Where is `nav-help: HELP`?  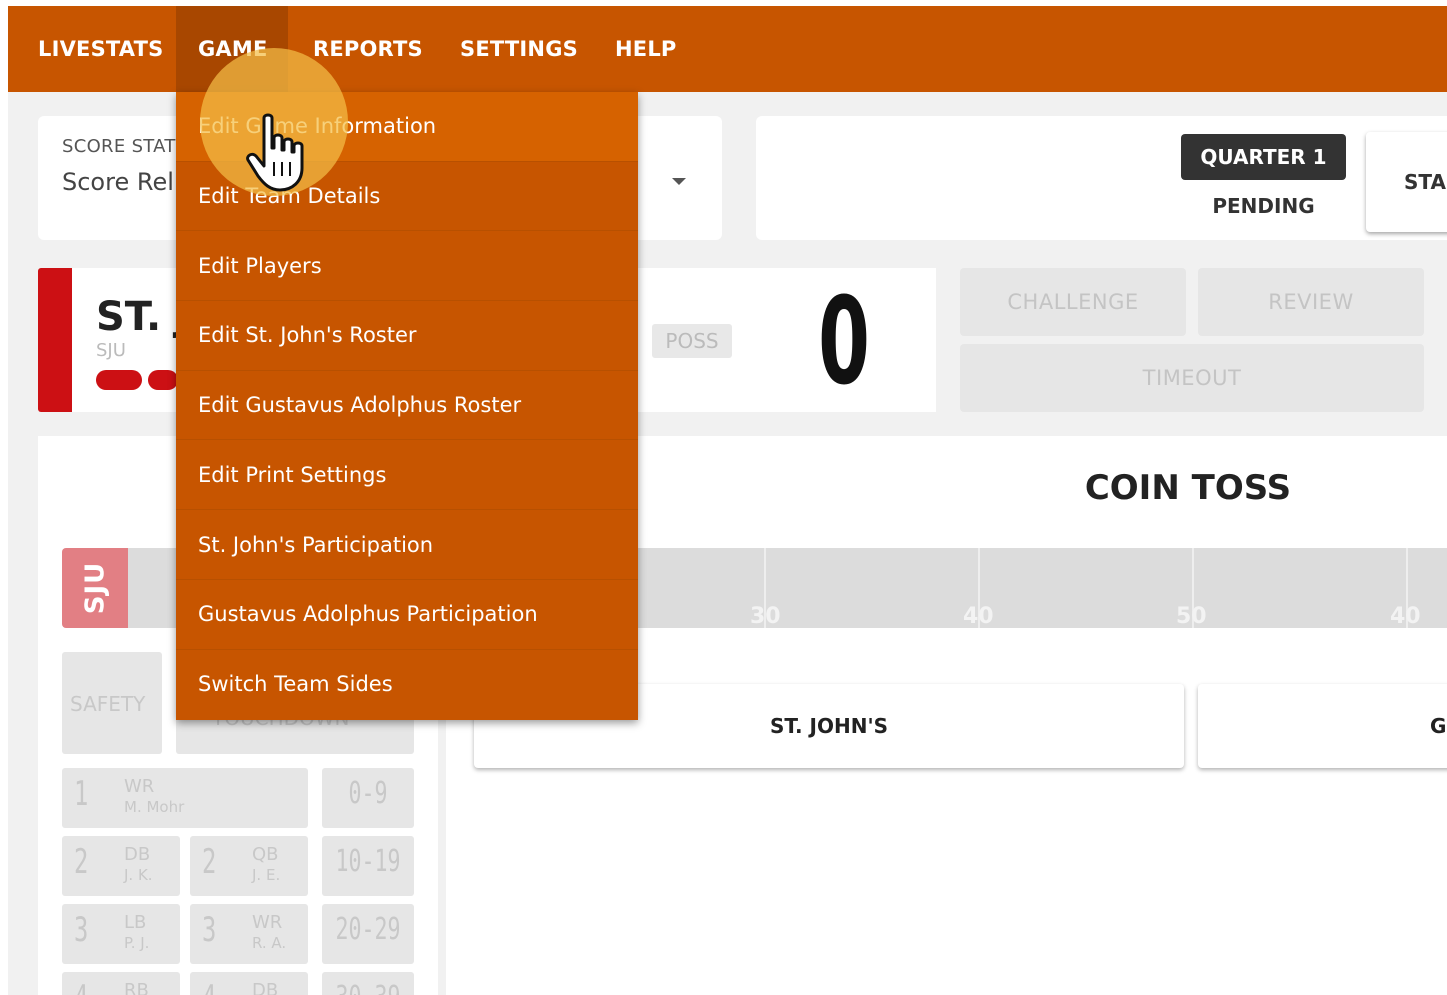
nav-help: HELP is located at coordinates (646, 49).